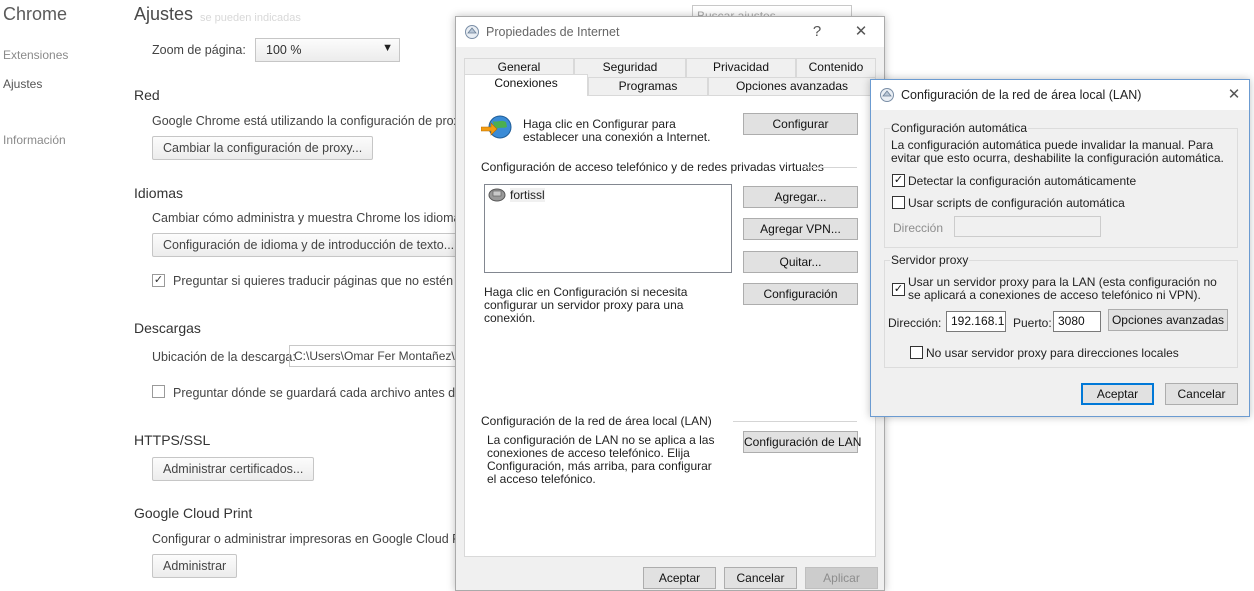 This screenshot has height=591, width=1254. Describe the element at coordinates (250, 18) in the screenshot. I see `ghost-text-top: se pueden indicadas` at that location.